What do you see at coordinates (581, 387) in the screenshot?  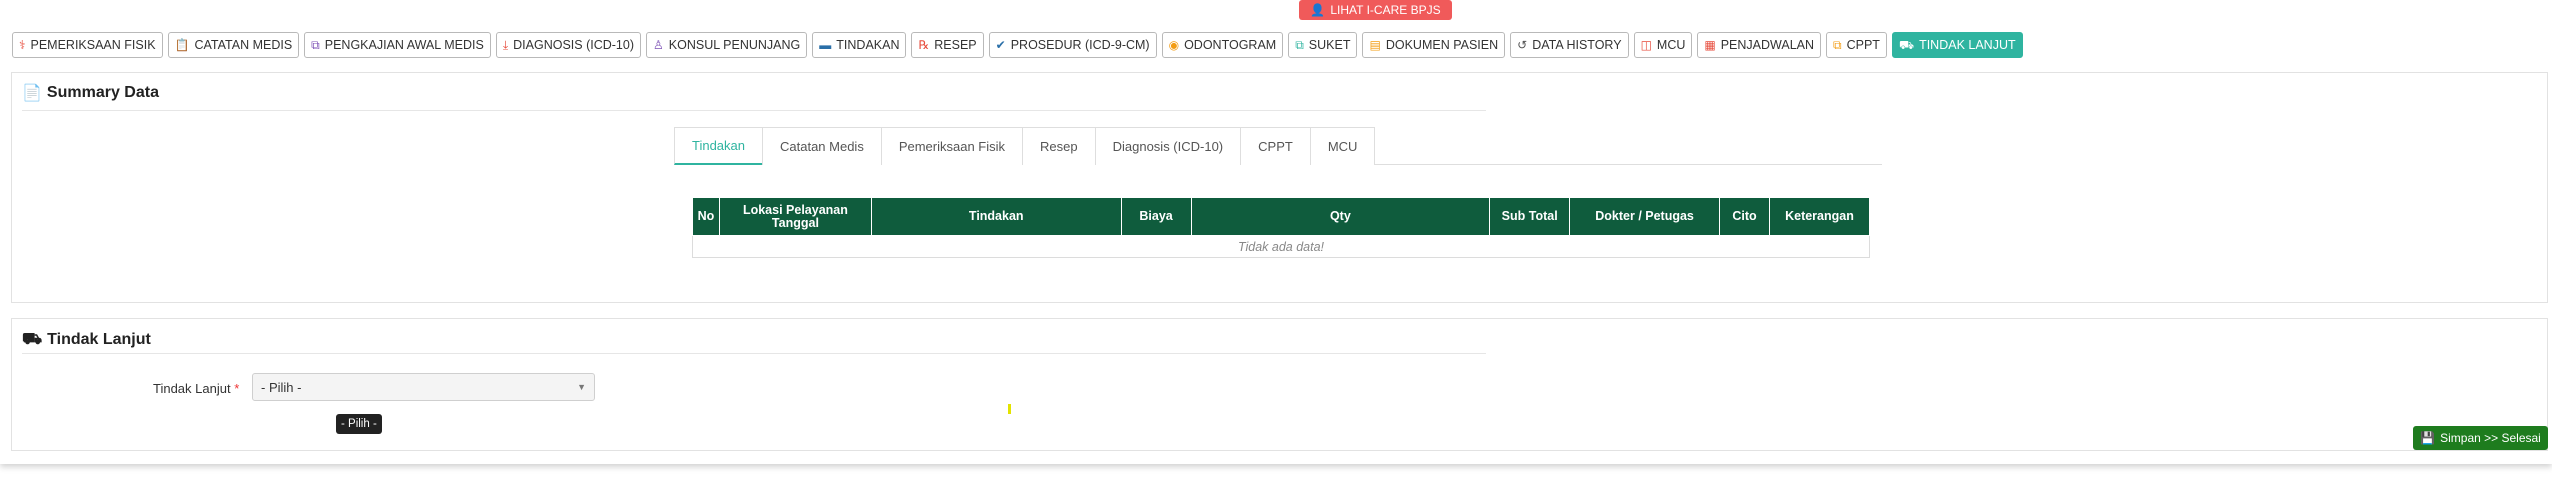 I see `caret-down-icon: ▼` at bounding box center [581, 387].